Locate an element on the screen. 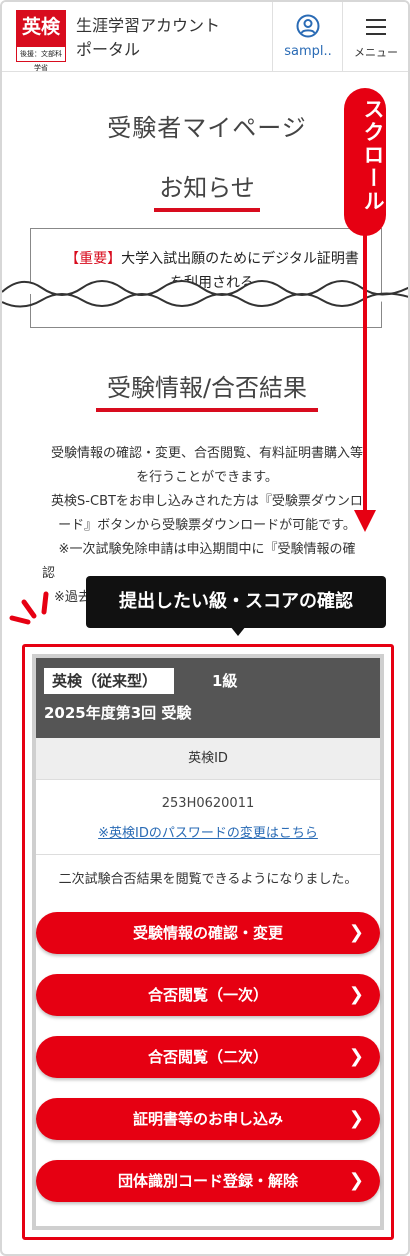 Image resolution: width=410 pixels, height=1256 pixels. user-name-label: sampl.. is located at coordinates (308, 51).